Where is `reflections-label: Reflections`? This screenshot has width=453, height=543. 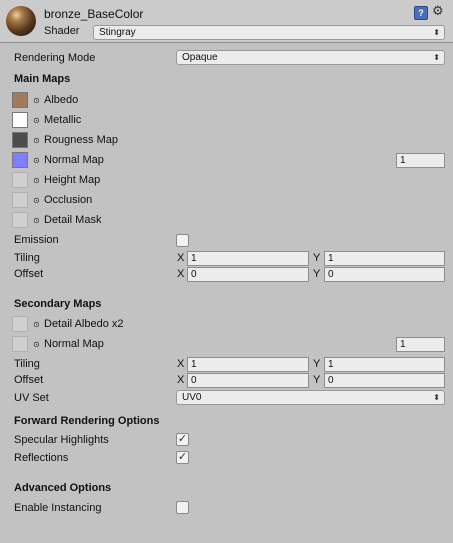 reflections-label: Reflections is located at coordinates (41, 458).